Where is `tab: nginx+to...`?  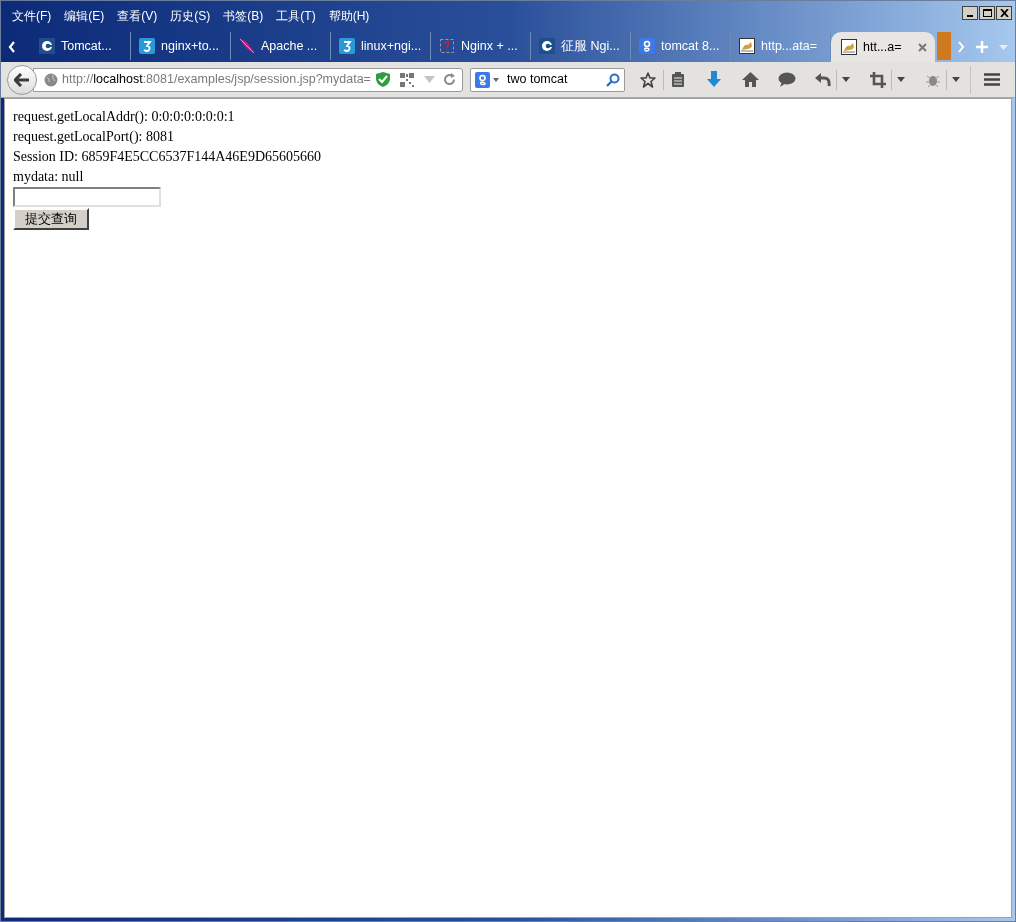 tab: nginx+to... is located at coordinates (181, 46).